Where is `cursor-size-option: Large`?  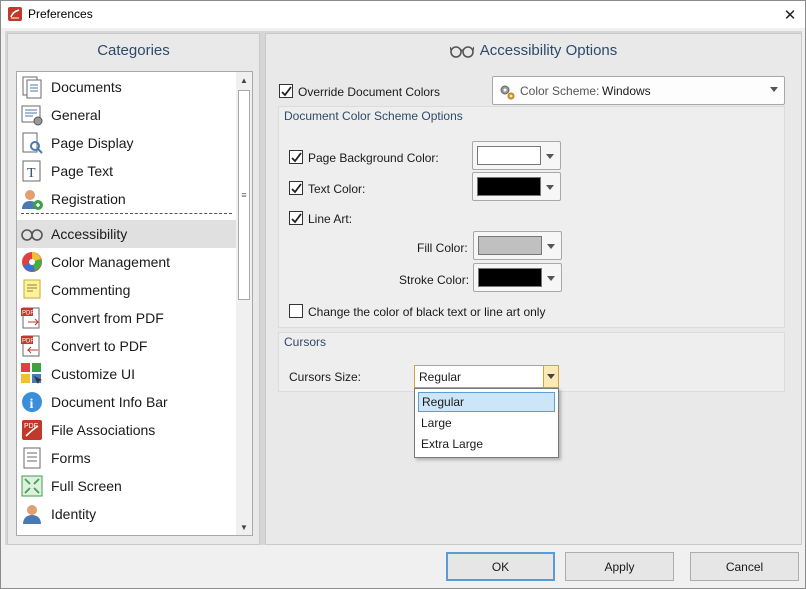 cursor-size-option: Large is located at coordinates (486, 423).